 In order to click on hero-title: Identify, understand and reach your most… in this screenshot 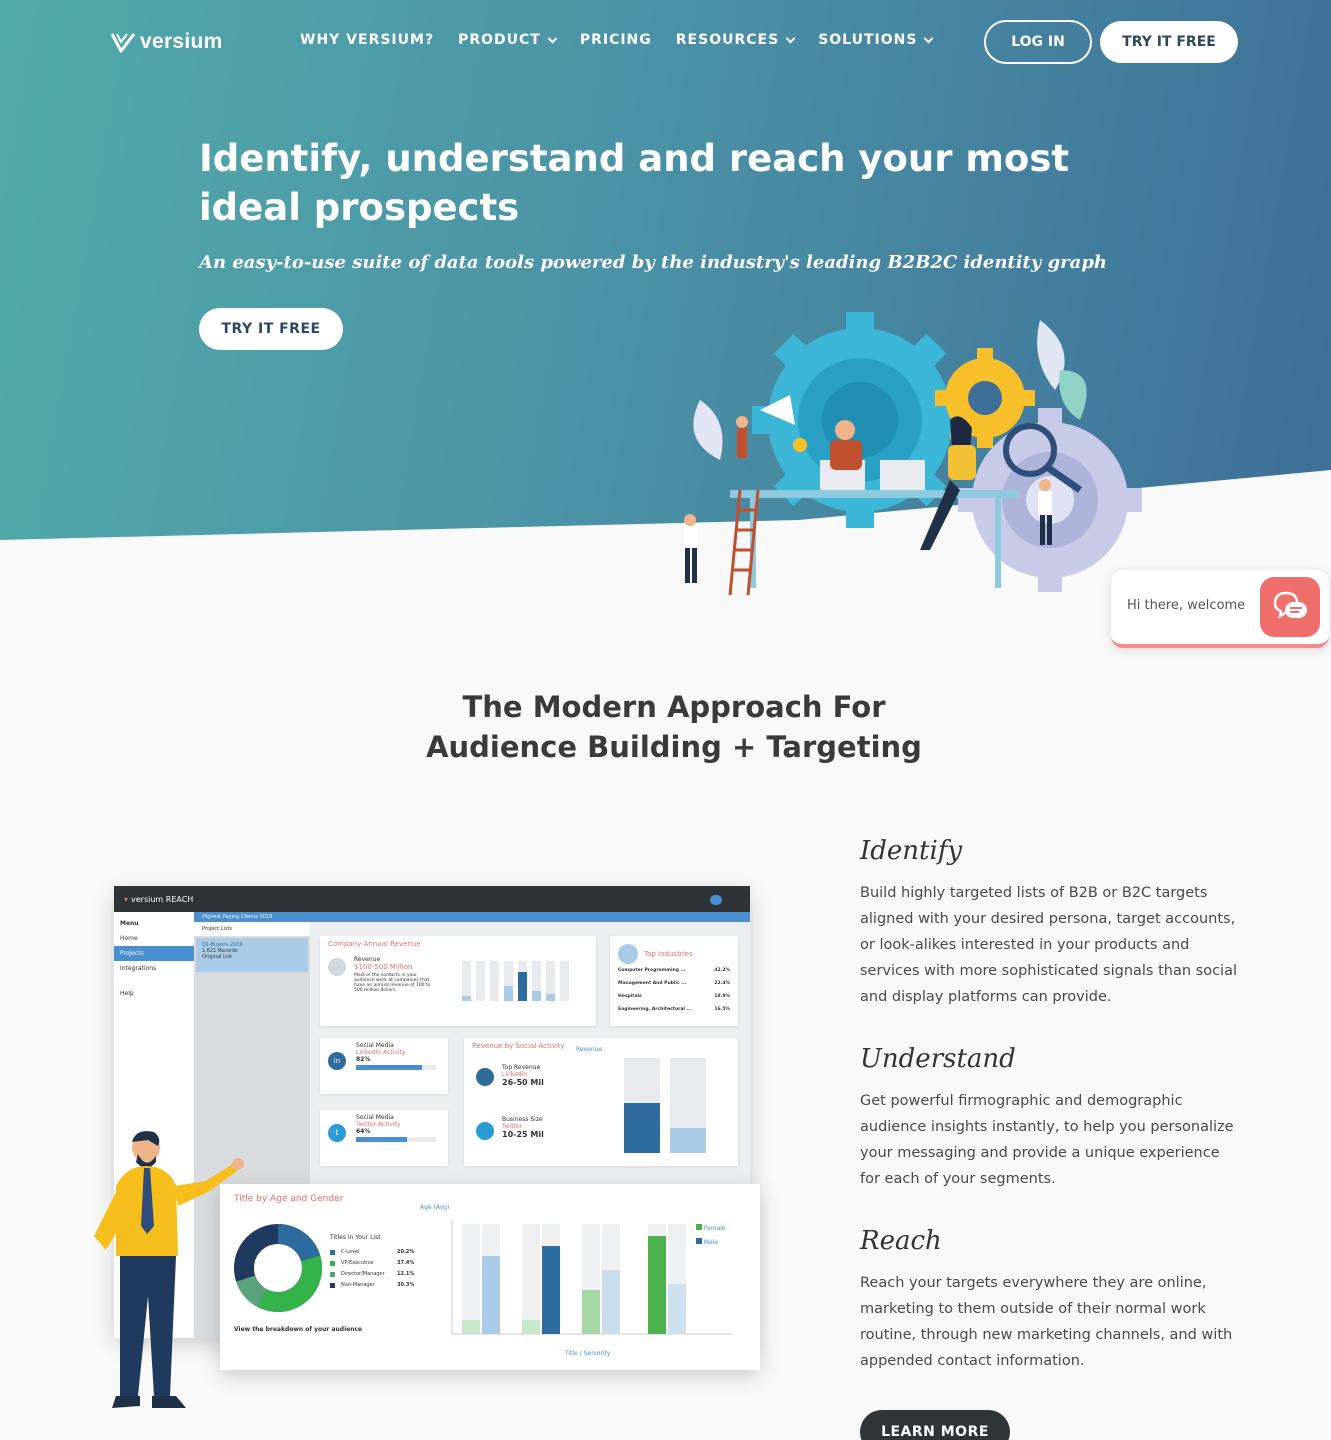, I will do `click(634, 183)`.